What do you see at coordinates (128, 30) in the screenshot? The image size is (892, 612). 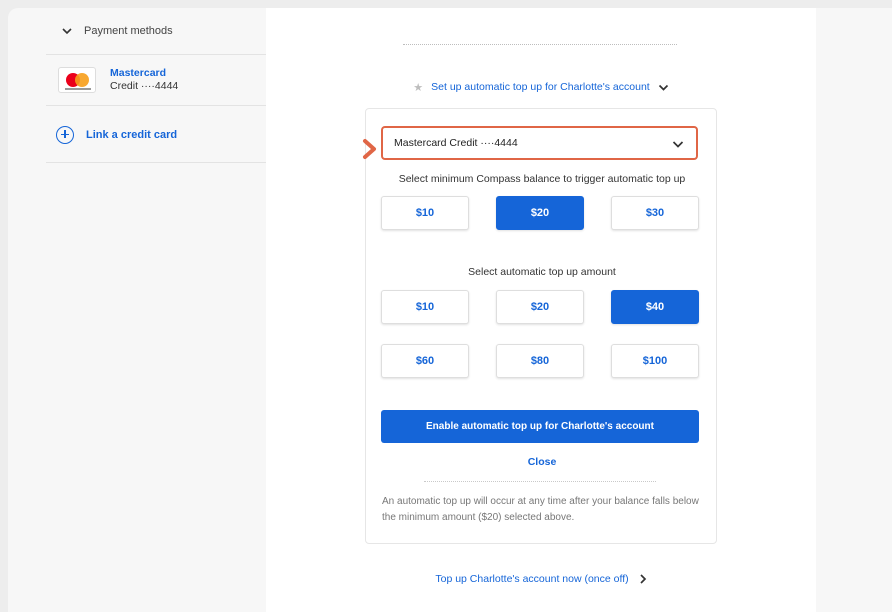 I see `payment-methods-label: Payment methods` at bounding box center [128, 30].